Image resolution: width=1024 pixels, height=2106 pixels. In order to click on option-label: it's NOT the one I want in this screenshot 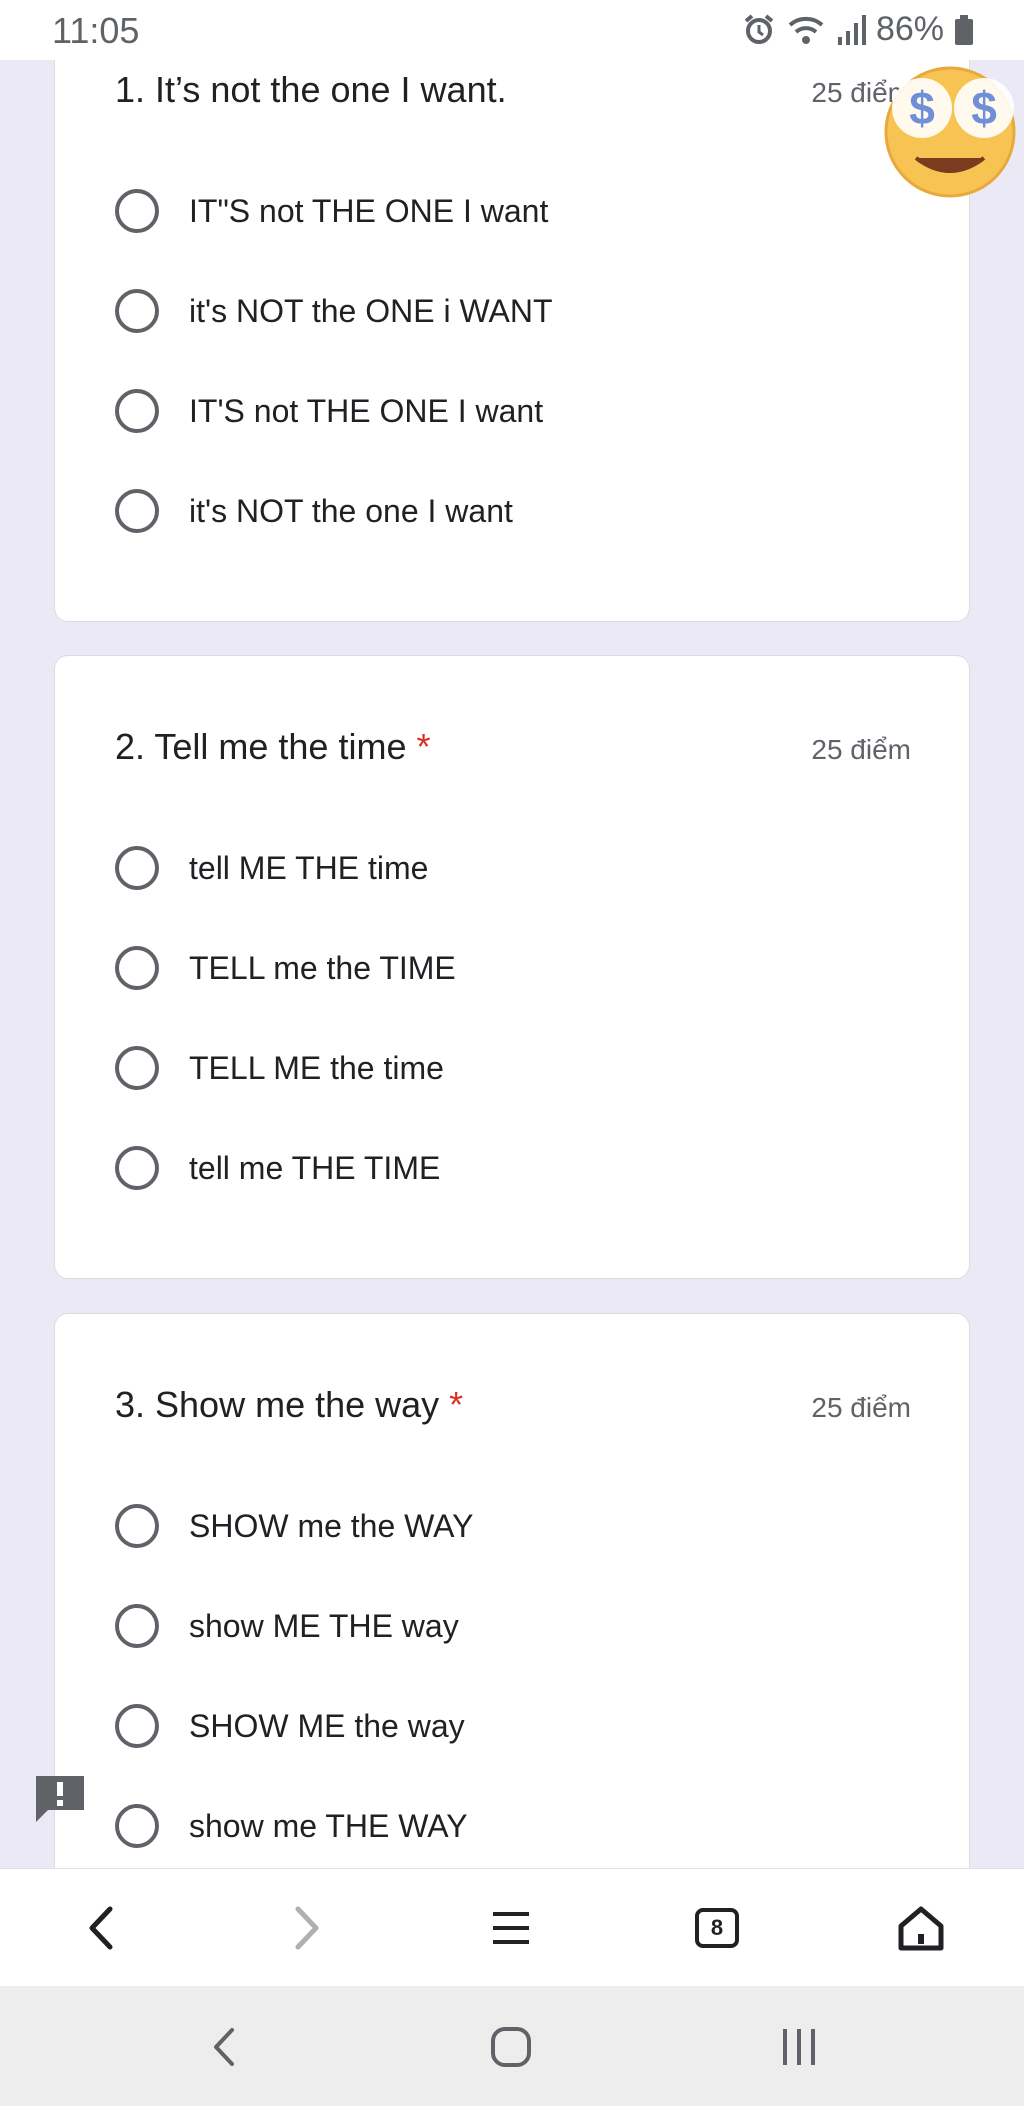, I will do `click(351, 510)`.